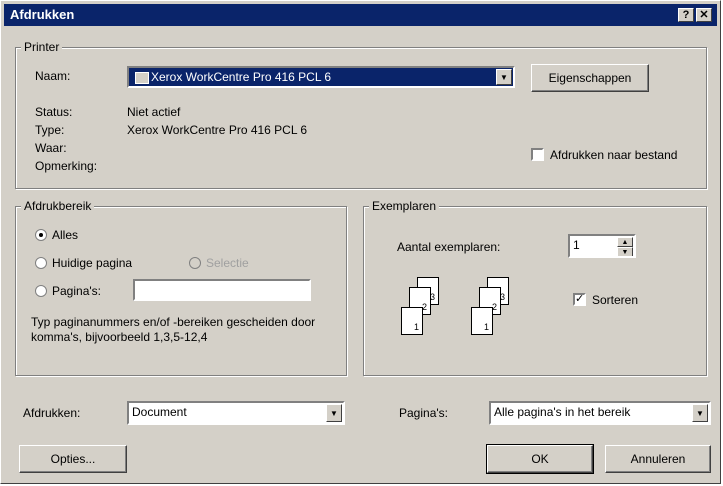 This screenshot has height=486, width=723. I want to click on collate-checkbox: ✓, so click(579, 299).